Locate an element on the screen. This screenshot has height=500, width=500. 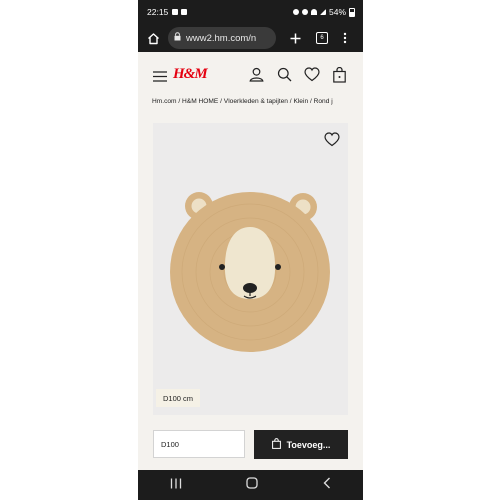
wishlist-heart-icon is located at coordinates (332, 142).